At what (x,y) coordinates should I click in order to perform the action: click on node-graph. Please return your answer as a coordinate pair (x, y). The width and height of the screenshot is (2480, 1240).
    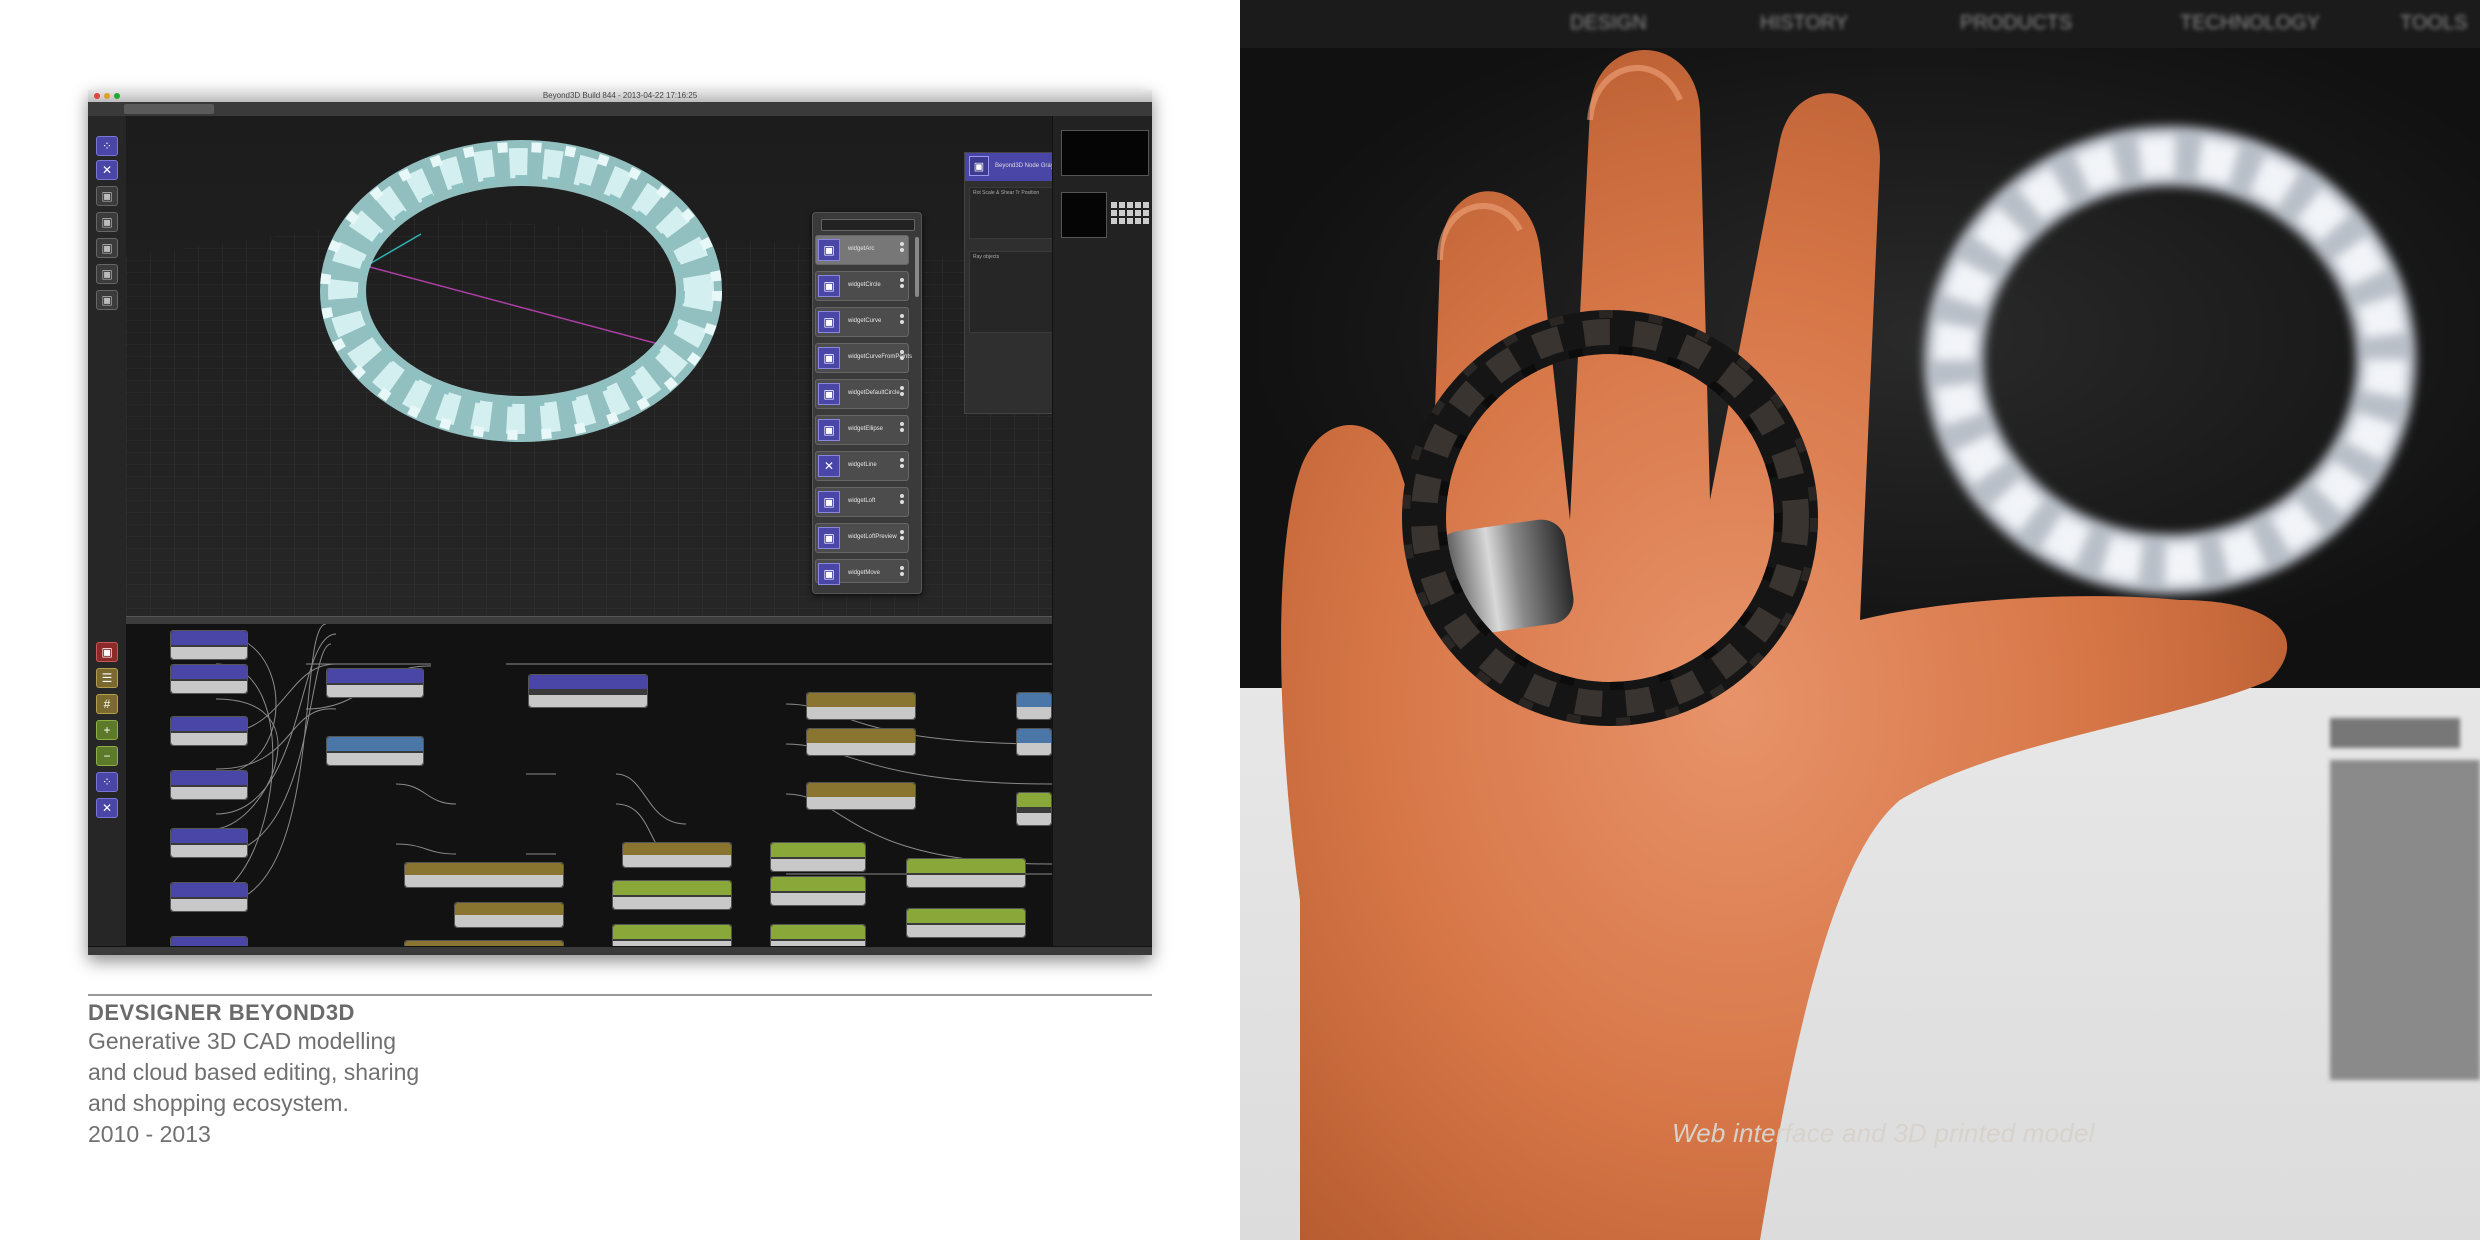
    Looking at the image, I should click on (589, 785).